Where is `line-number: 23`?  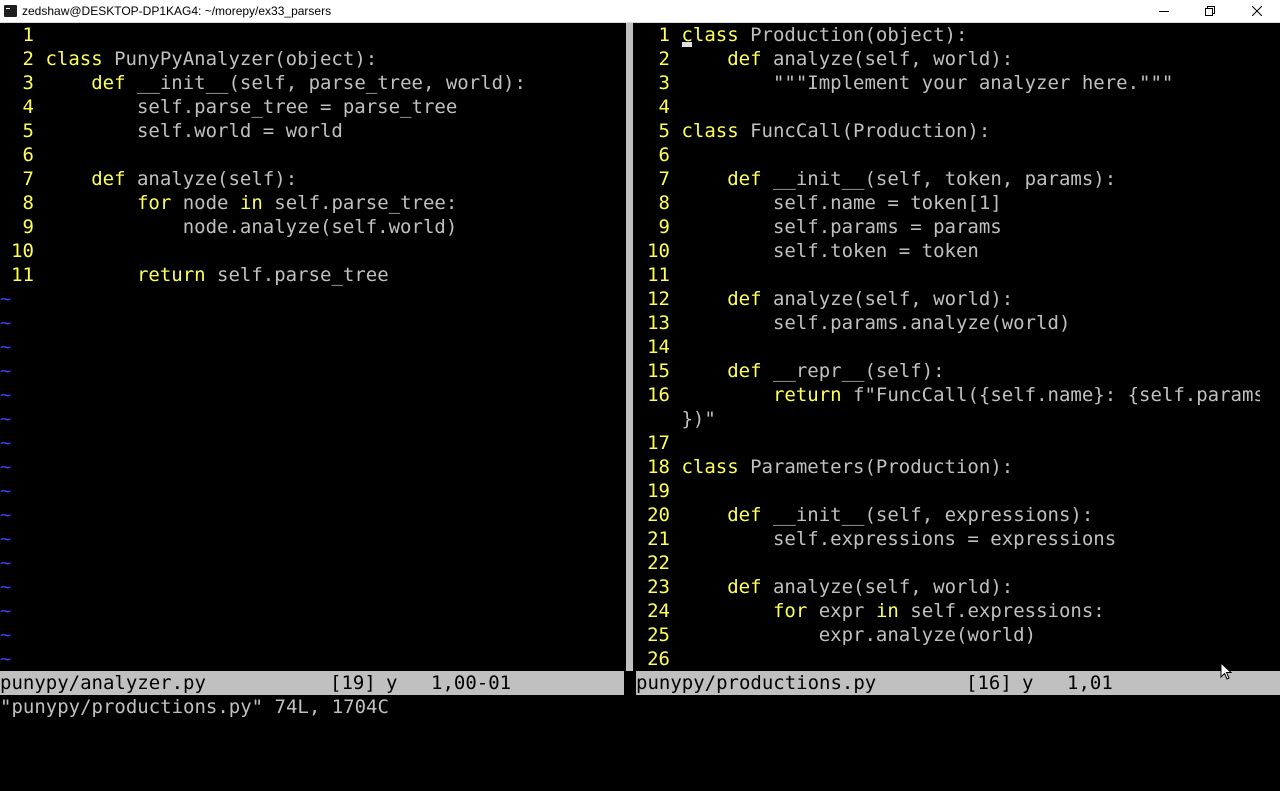
line-number: 23 is located at coordinates (658, 587).